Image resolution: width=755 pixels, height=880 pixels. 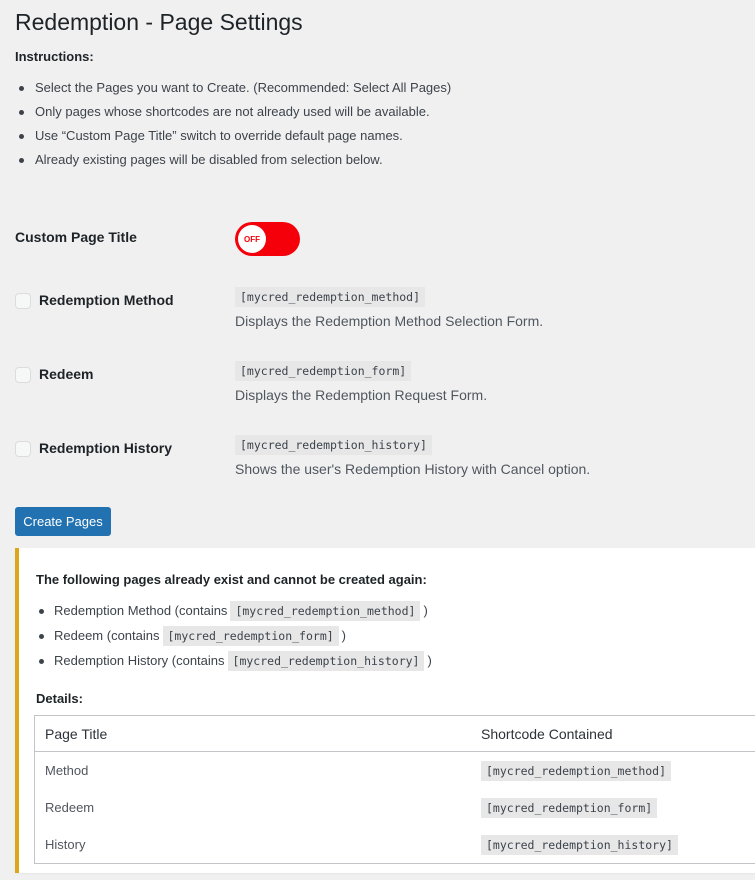 What do you see at coordinates (361, 395) in the screenshot?
I see `page-description: Displays the Redemption Request Form.` at bounding box center [361, 395].